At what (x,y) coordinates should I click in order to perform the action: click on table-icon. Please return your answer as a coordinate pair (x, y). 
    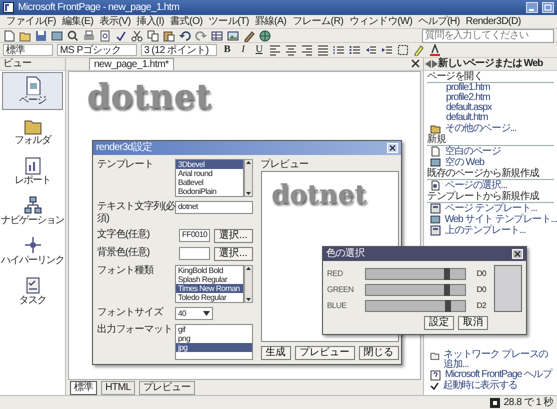
    Looking at the image, I should click on (217, 36).